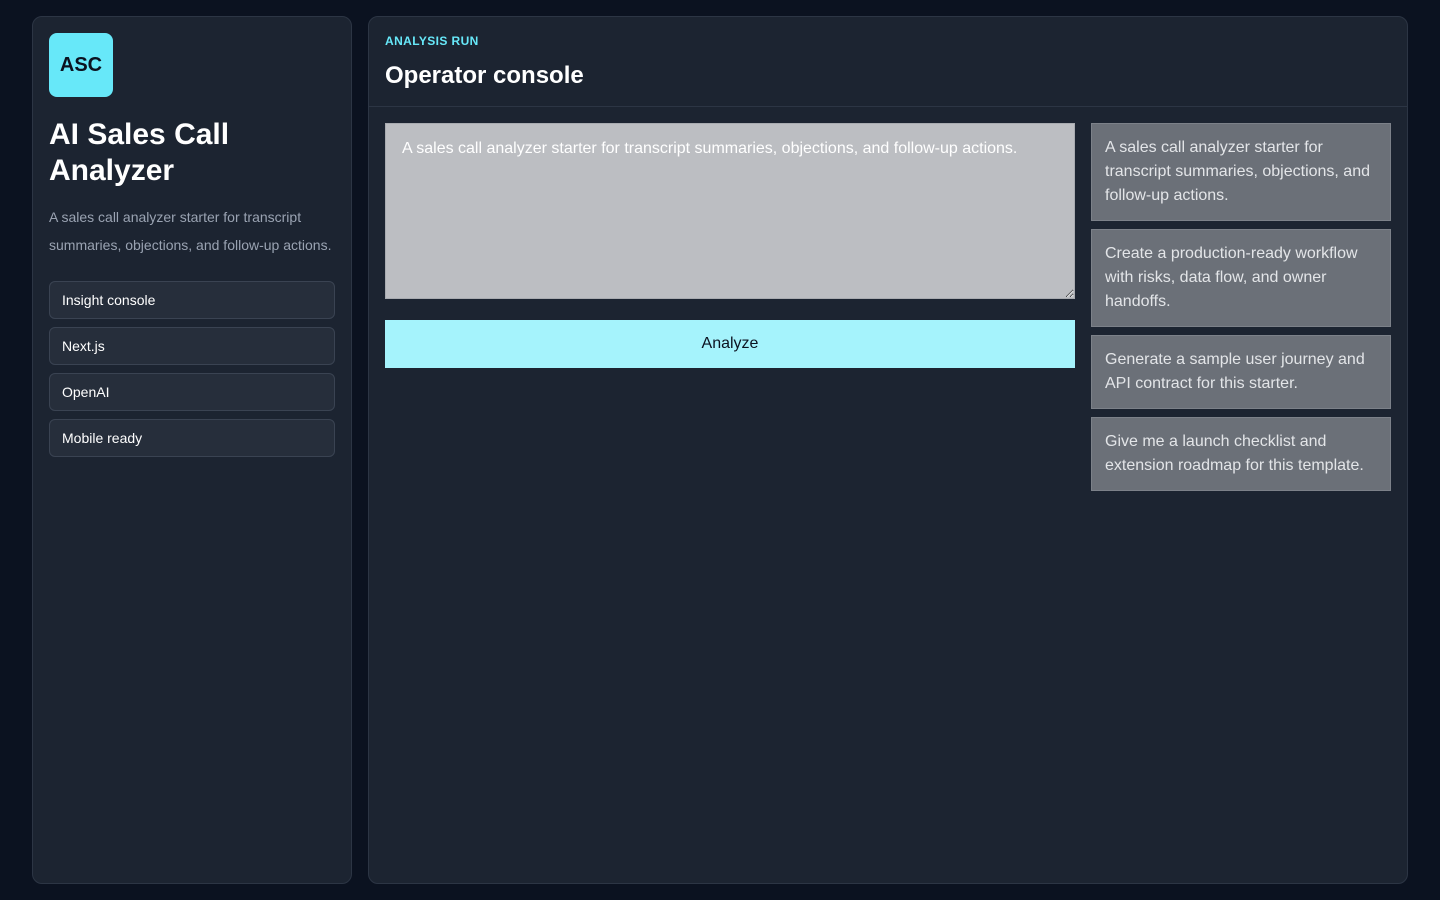 This screenshot has height=900, width=1440. I want to click on analyze-button: Analyze, so click(730, 344).